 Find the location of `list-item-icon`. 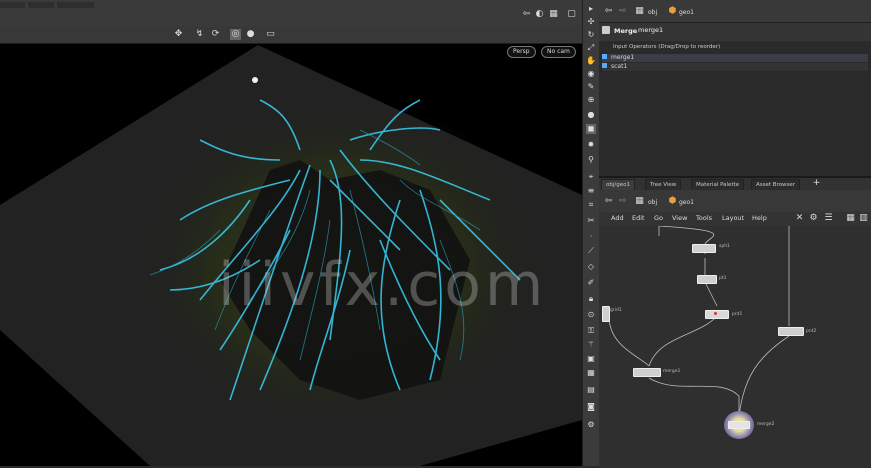

list-item-icon is located at coordinates (604, 56).